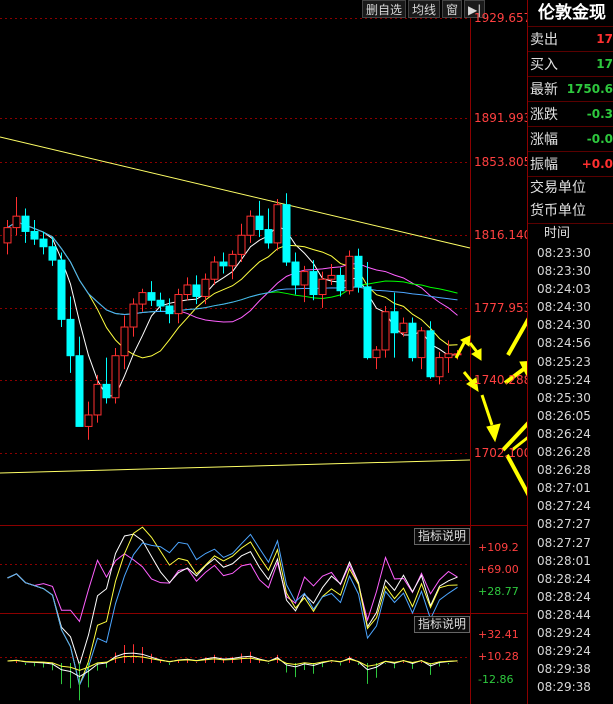 This screenshot has height=704, width=613. What do you see at coordinates (564, 452) in the screenshot?
I see `tick-time-row: 08:26:28` at bounding box center [564, 452].